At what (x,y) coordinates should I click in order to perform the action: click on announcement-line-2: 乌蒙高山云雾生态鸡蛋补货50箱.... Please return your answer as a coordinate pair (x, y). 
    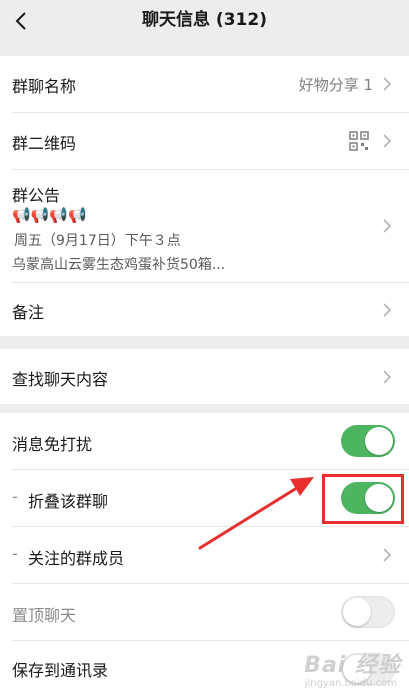
    Looking at the image, I should click on (119, 265).